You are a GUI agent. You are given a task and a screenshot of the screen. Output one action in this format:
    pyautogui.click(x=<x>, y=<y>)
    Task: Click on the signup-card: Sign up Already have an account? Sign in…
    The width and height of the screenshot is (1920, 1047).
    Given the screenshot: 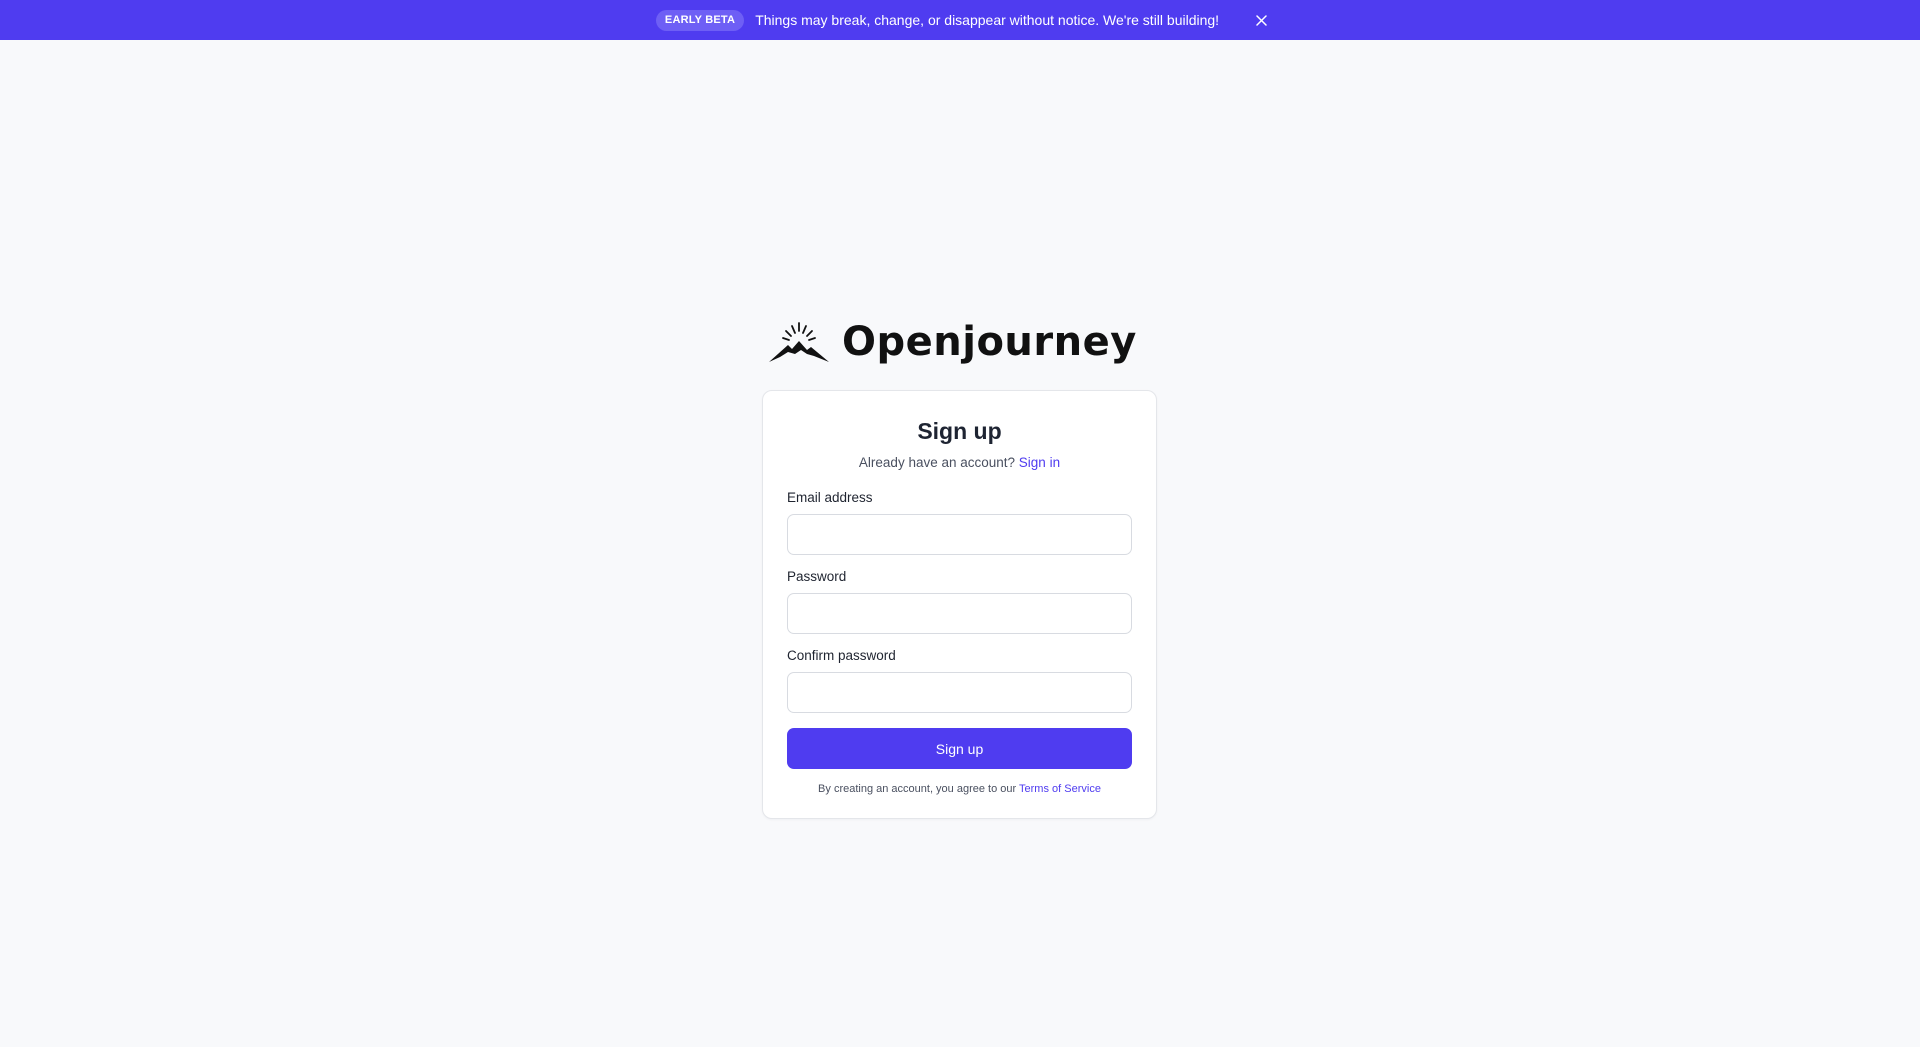 What is the action you would take?
    pyautogui.click(x=959, y=604)
    